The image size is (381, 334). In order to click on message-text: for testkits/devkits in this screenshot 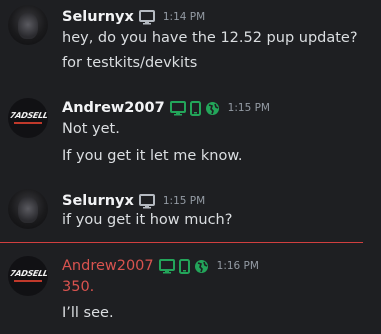, I will do `click(130, 63)`.